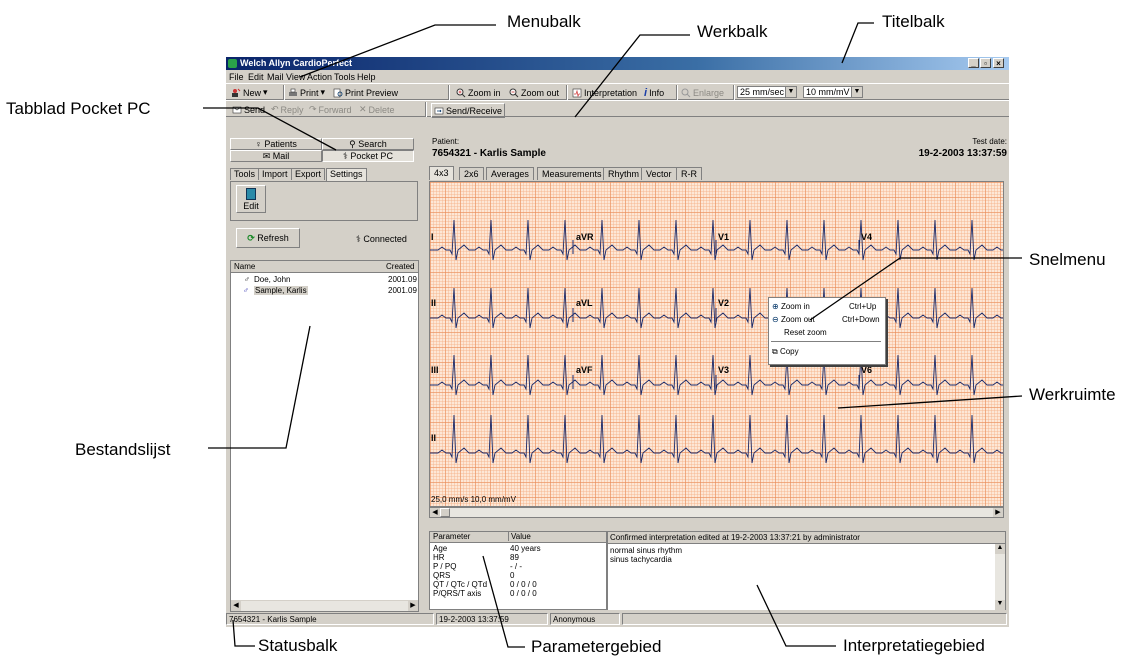 The width and height of the screenshot is (1137, 657). Describe the element at coordinates (478, 92) in the screenshot. I see `zoom-in-button: Zoom in` at that location.